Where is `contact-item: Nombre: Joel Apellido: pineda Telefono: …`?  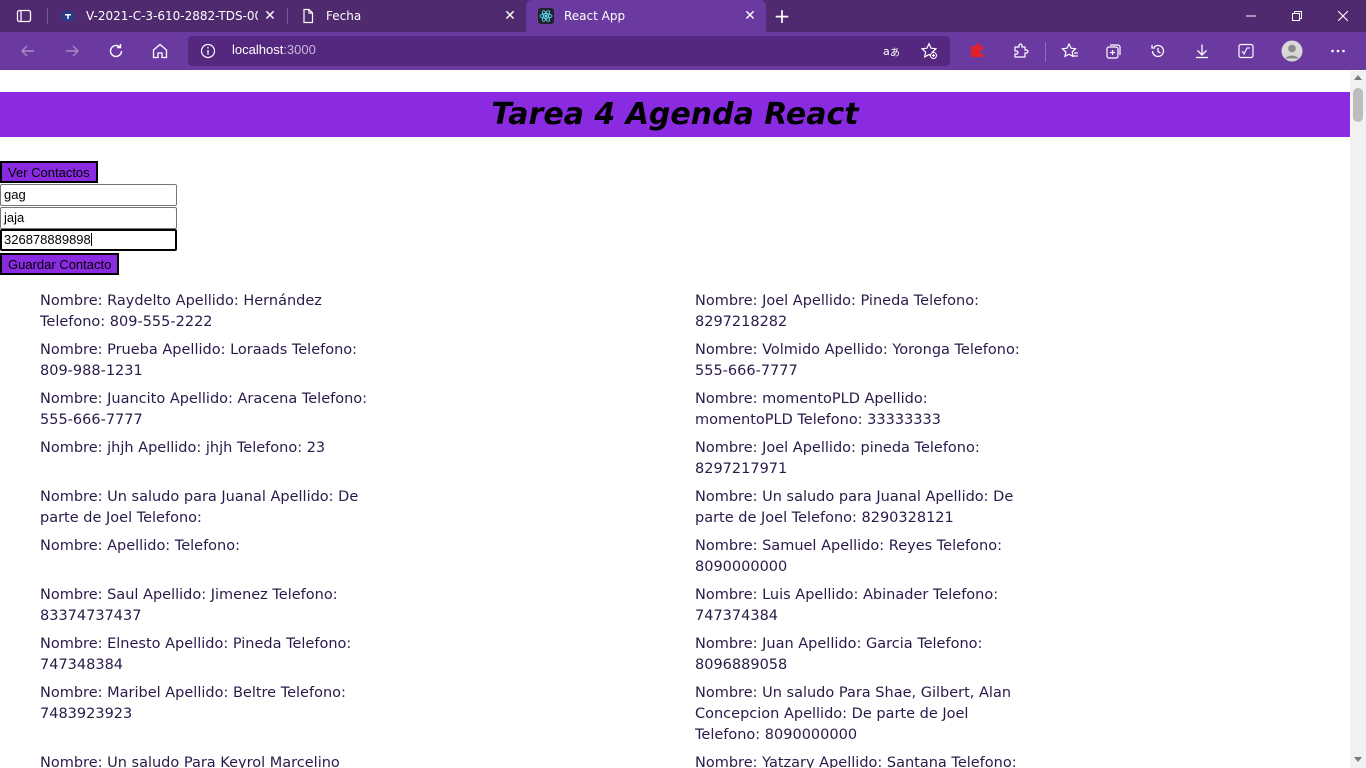
contact-item: Nombre: Joel Apellido: pineda Telefono: … is located at coordinates (837, 458).